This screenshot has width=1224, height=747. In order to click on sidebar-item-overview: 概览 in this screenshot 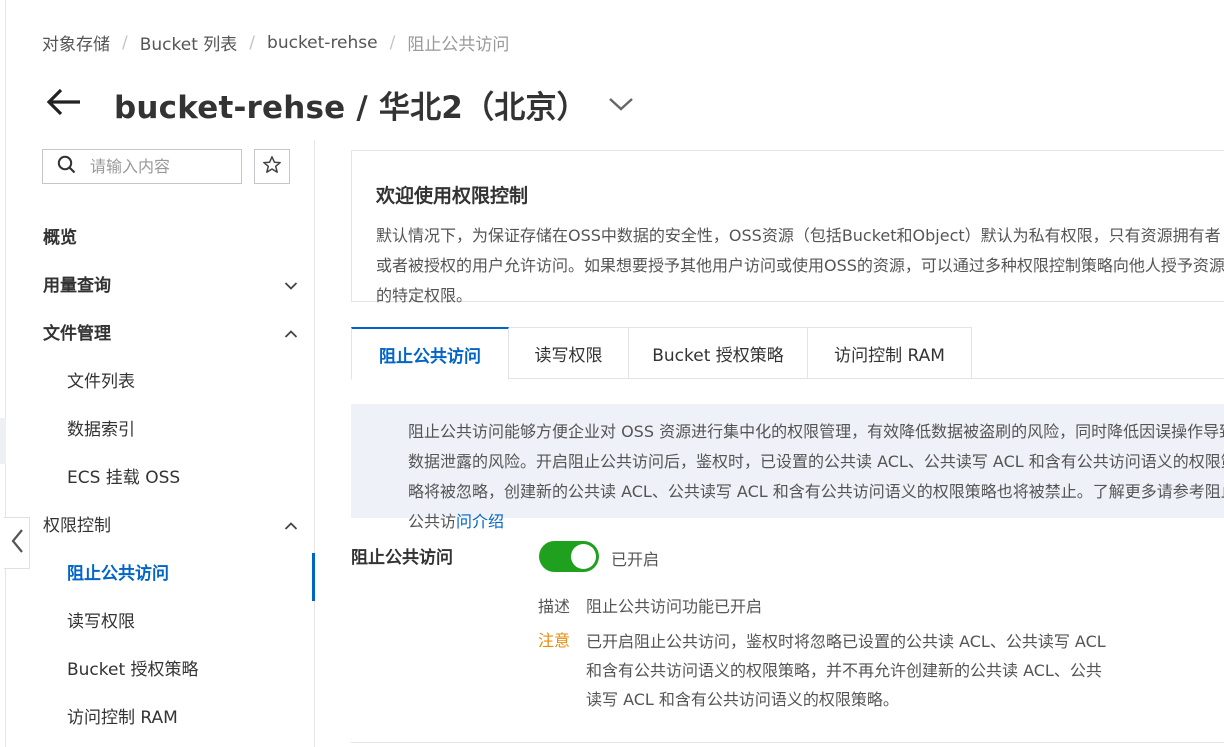, I will do `click(160, 235)`.